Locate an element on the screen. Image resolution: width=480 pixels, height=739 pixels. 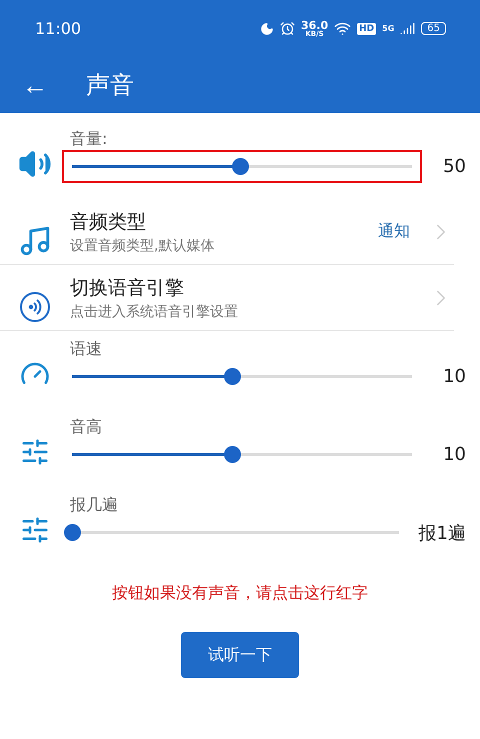
moon-icon is located at coordinates (267, 29).